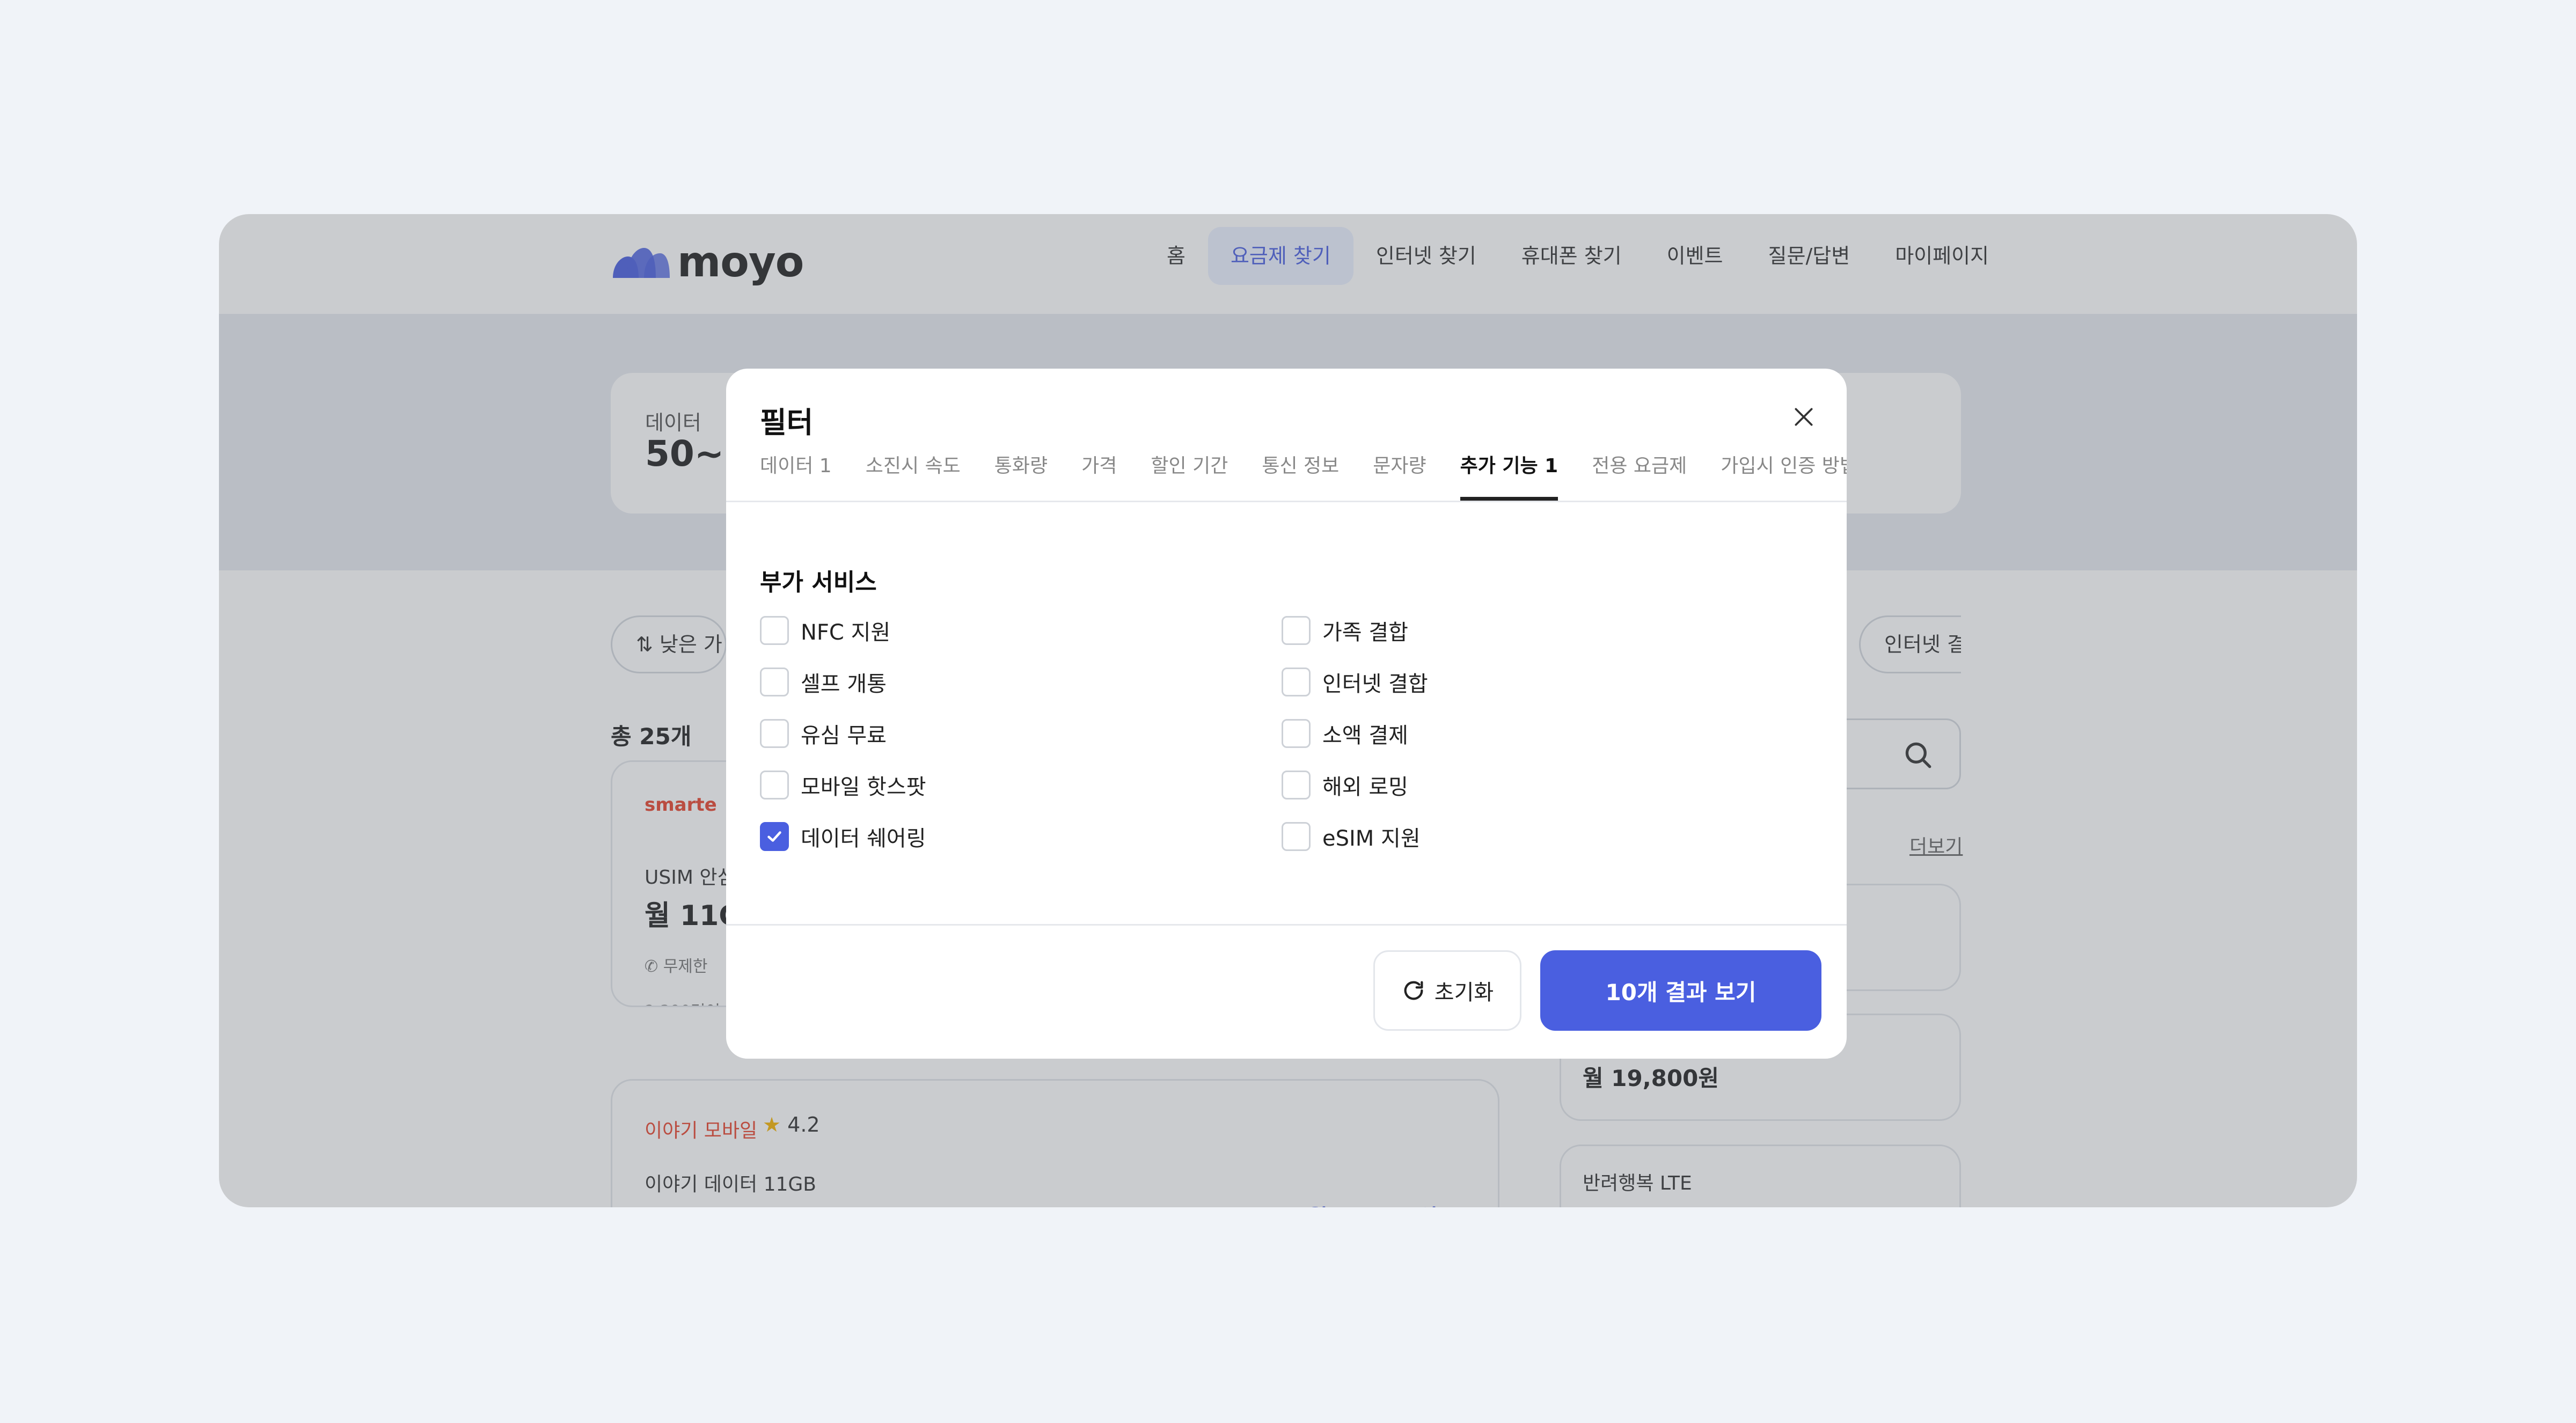 The height and width of the screenshot is (1423, 2576). Describe the element at coordinates (1375, 684) in the screenshot. I see `option-label: 인터넷 결합` at that location.